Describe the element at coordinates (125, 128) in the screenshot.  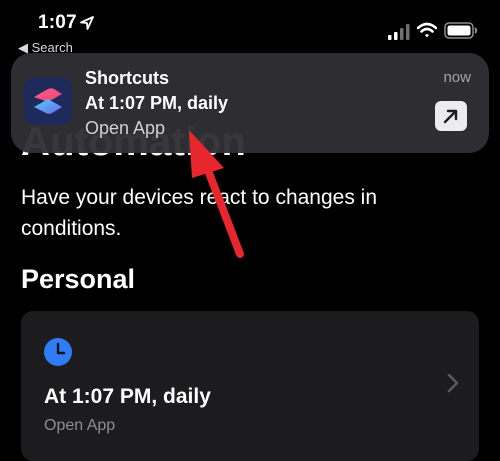
I see `notification-action: Open App` at that location.